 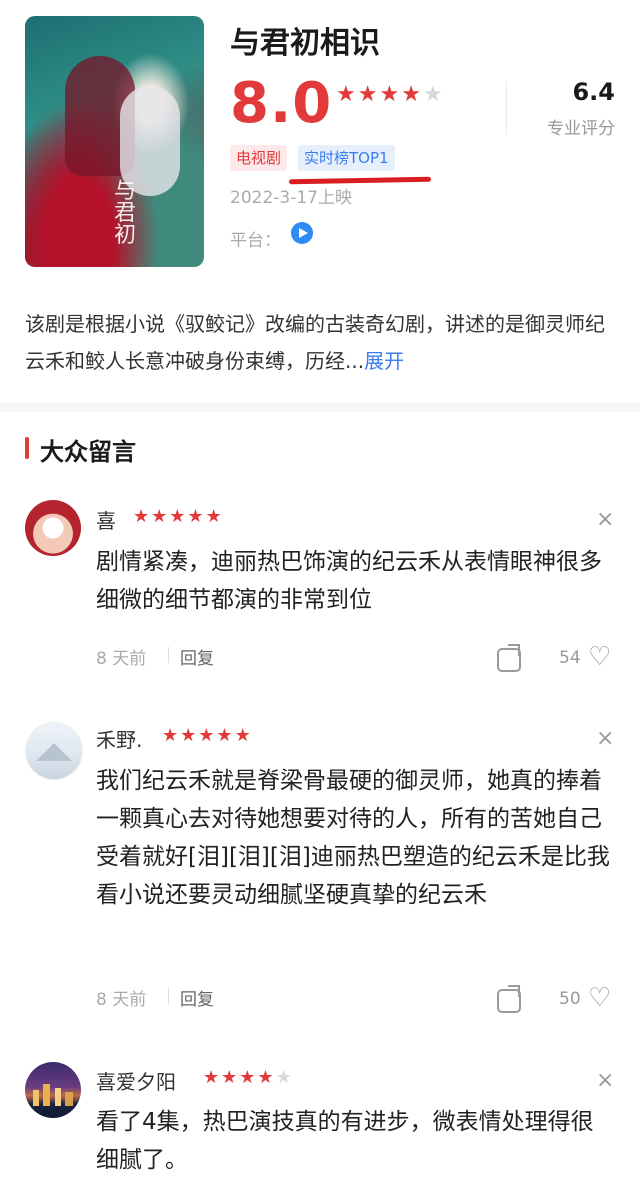 I want to click on section-marker, so click(x=27, y=448).